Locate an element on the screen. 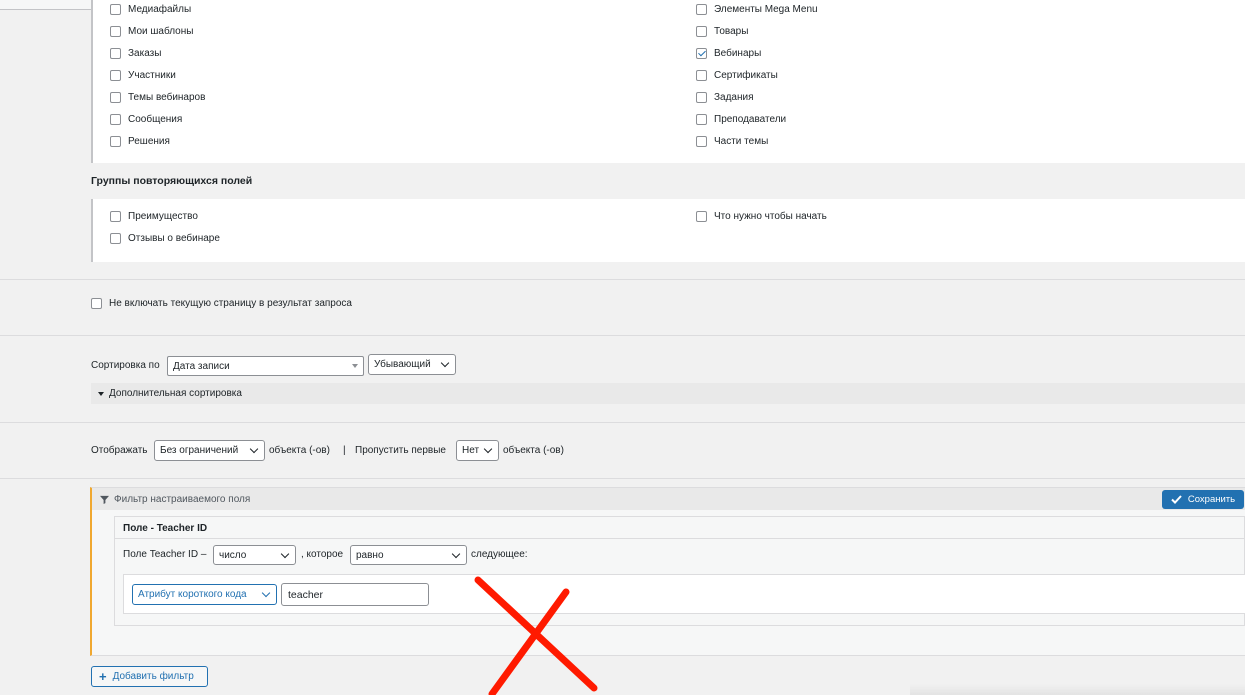 The height and width of the screenshot is (695, 1245). field-type-value: число is located at coordinates (233, 555).